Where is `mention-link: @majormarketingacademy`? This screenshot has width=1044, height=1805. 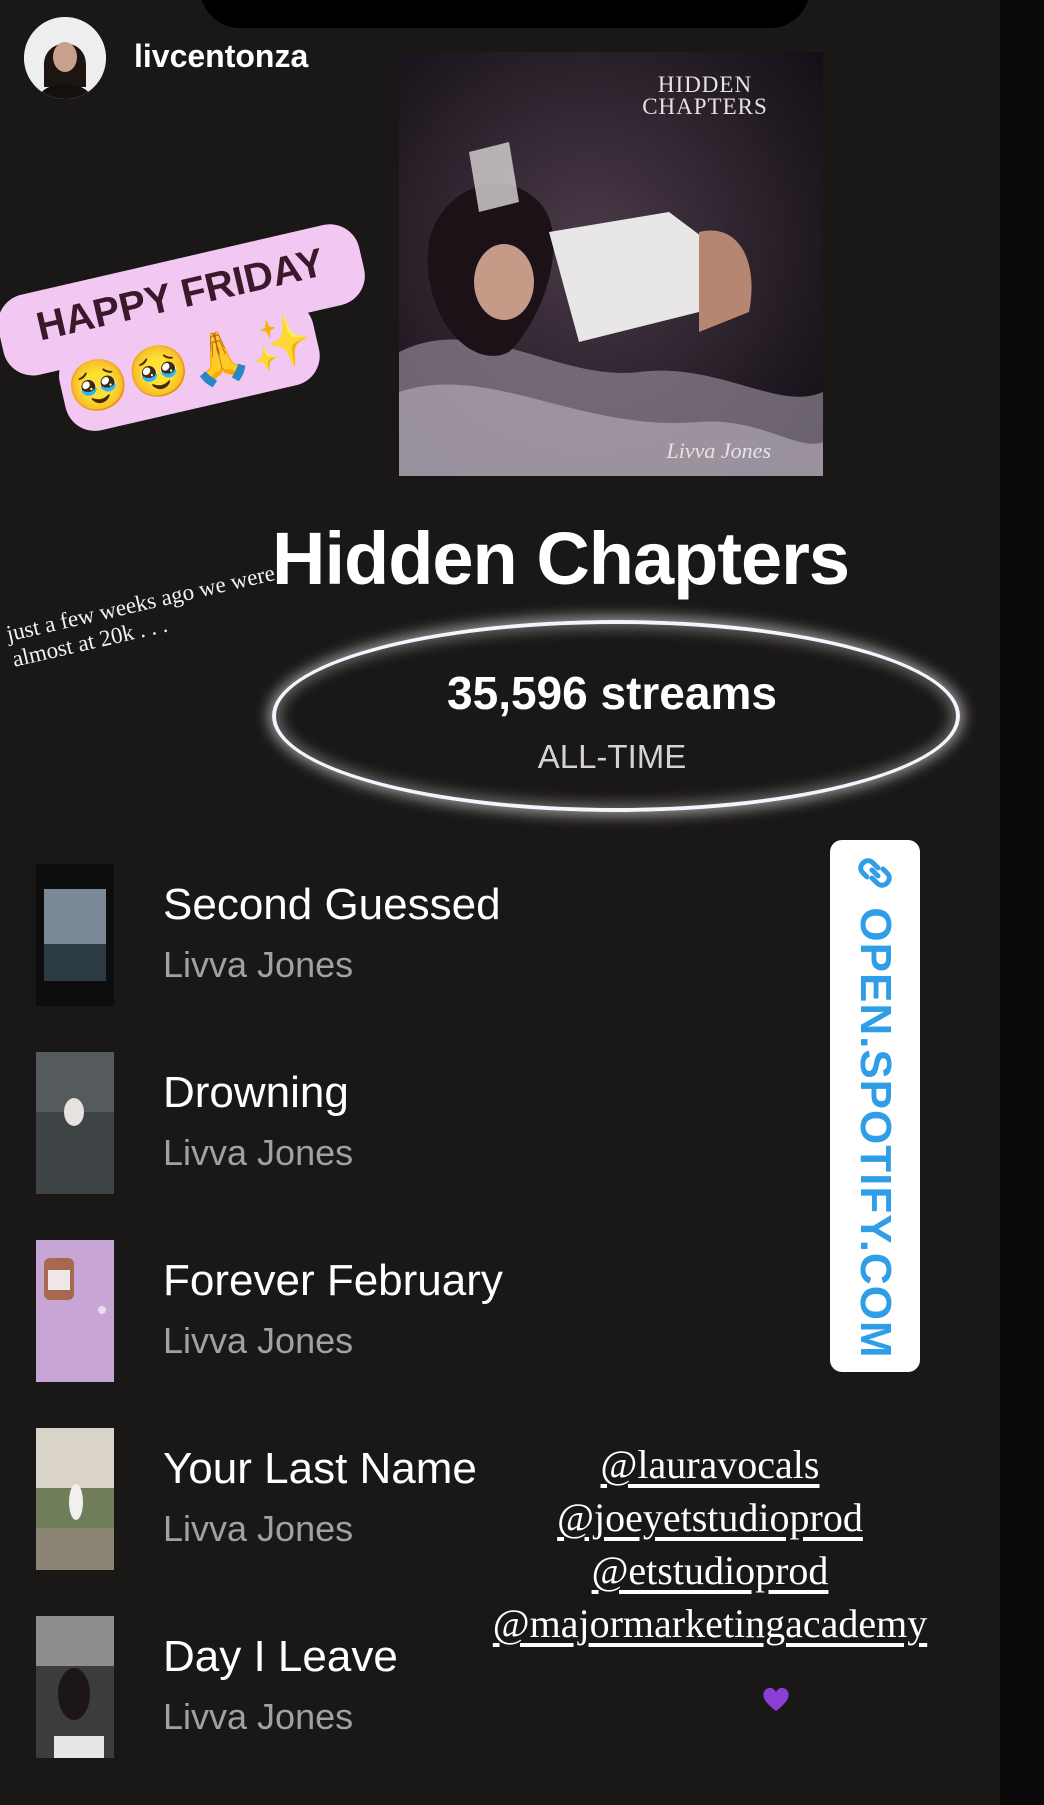 mention-link: @majormarketingacademy is located at coordinates (710, 1623).